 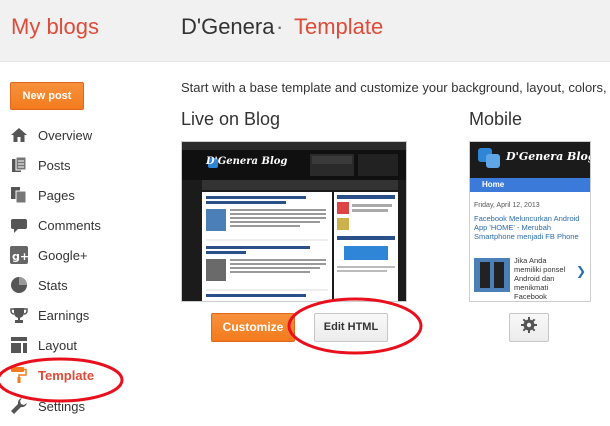 I want to click on sidebar-item-earnings: Earnings, so click(x=90, y=315).